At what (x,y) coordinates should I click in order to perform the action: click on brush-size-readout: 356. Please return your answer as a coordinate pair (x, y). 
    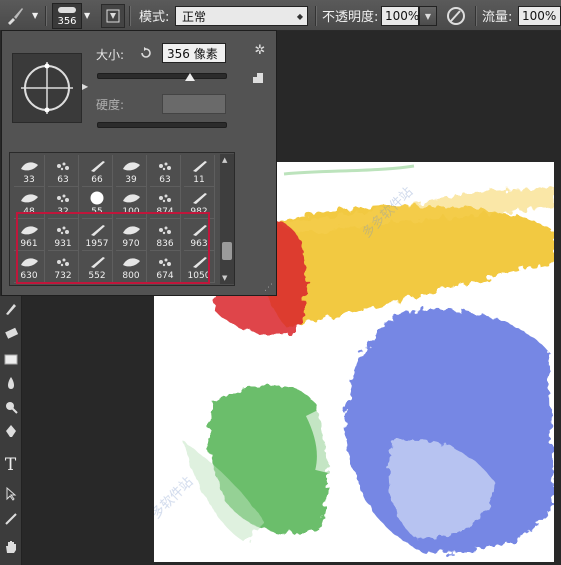
    Looking at the image, I should click on (67, 21).